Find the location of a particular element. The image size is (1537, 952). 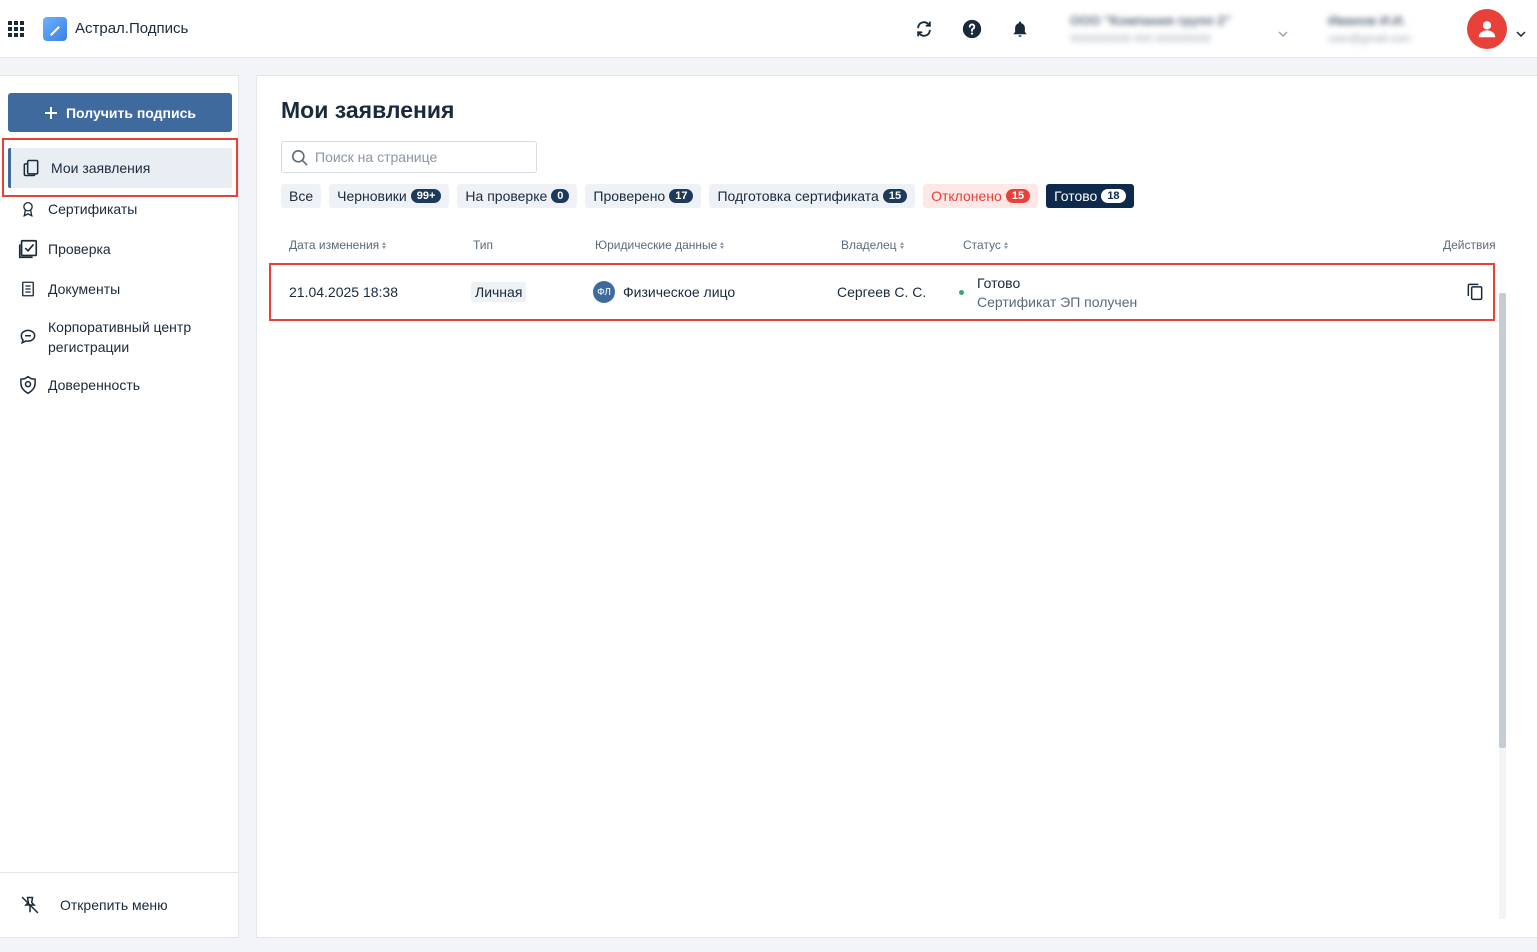

user-avatar-icon is located at coordinates (1487, 29).